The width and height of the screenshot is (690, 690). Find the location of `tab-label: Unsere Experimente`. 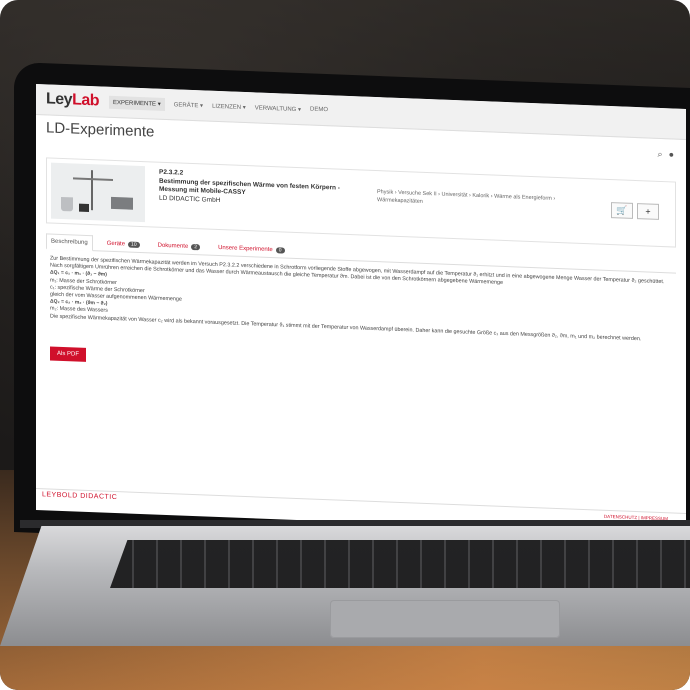

tab-label: Unsere Experimente is located at coordinates (245, 248).